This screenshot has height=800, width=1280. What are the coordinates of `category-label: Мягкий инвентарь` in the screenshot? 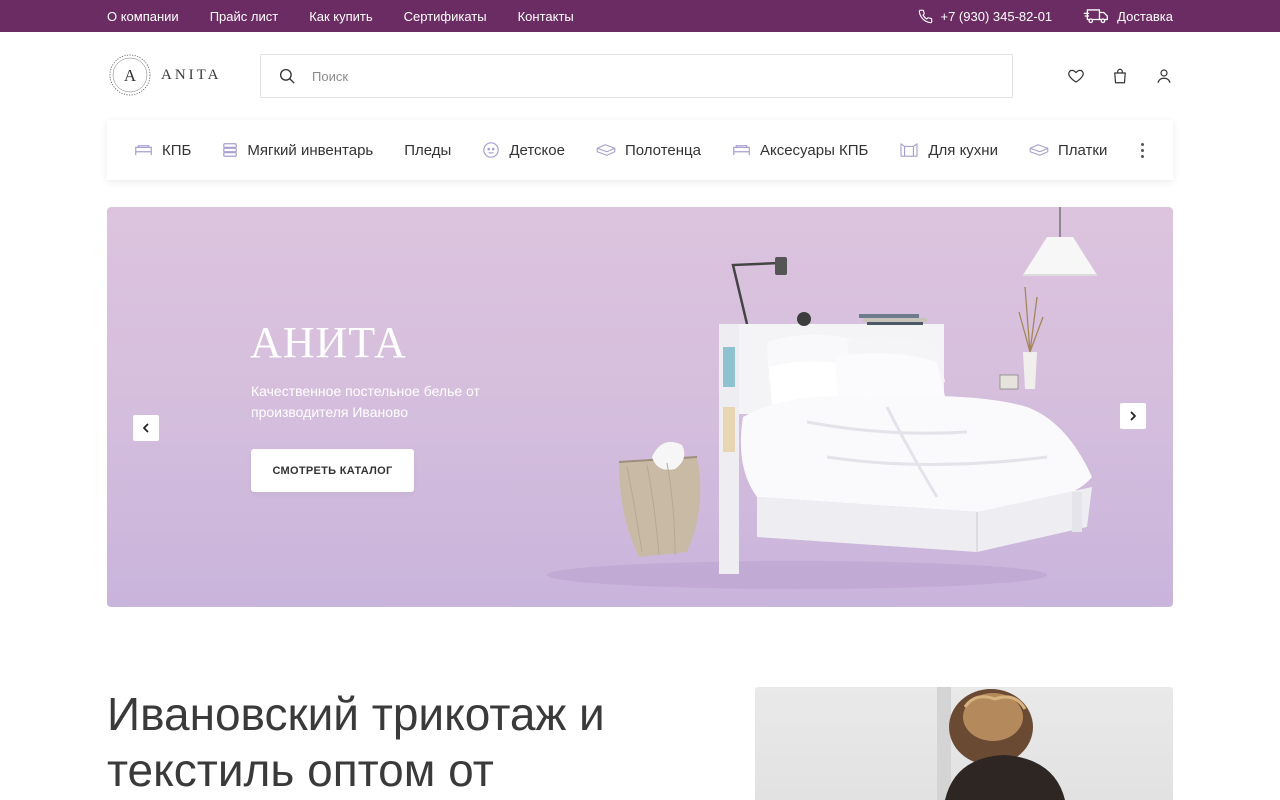 It's located at (310, 150).